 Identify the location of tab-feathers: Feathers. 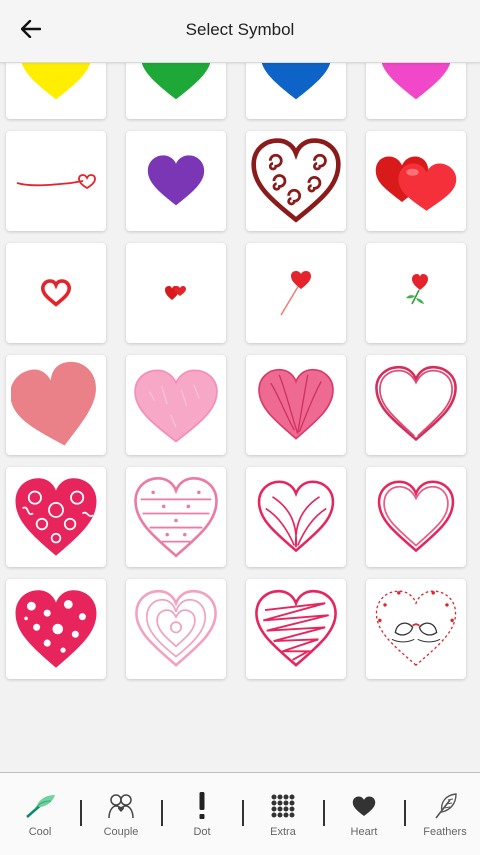
(442, 814).